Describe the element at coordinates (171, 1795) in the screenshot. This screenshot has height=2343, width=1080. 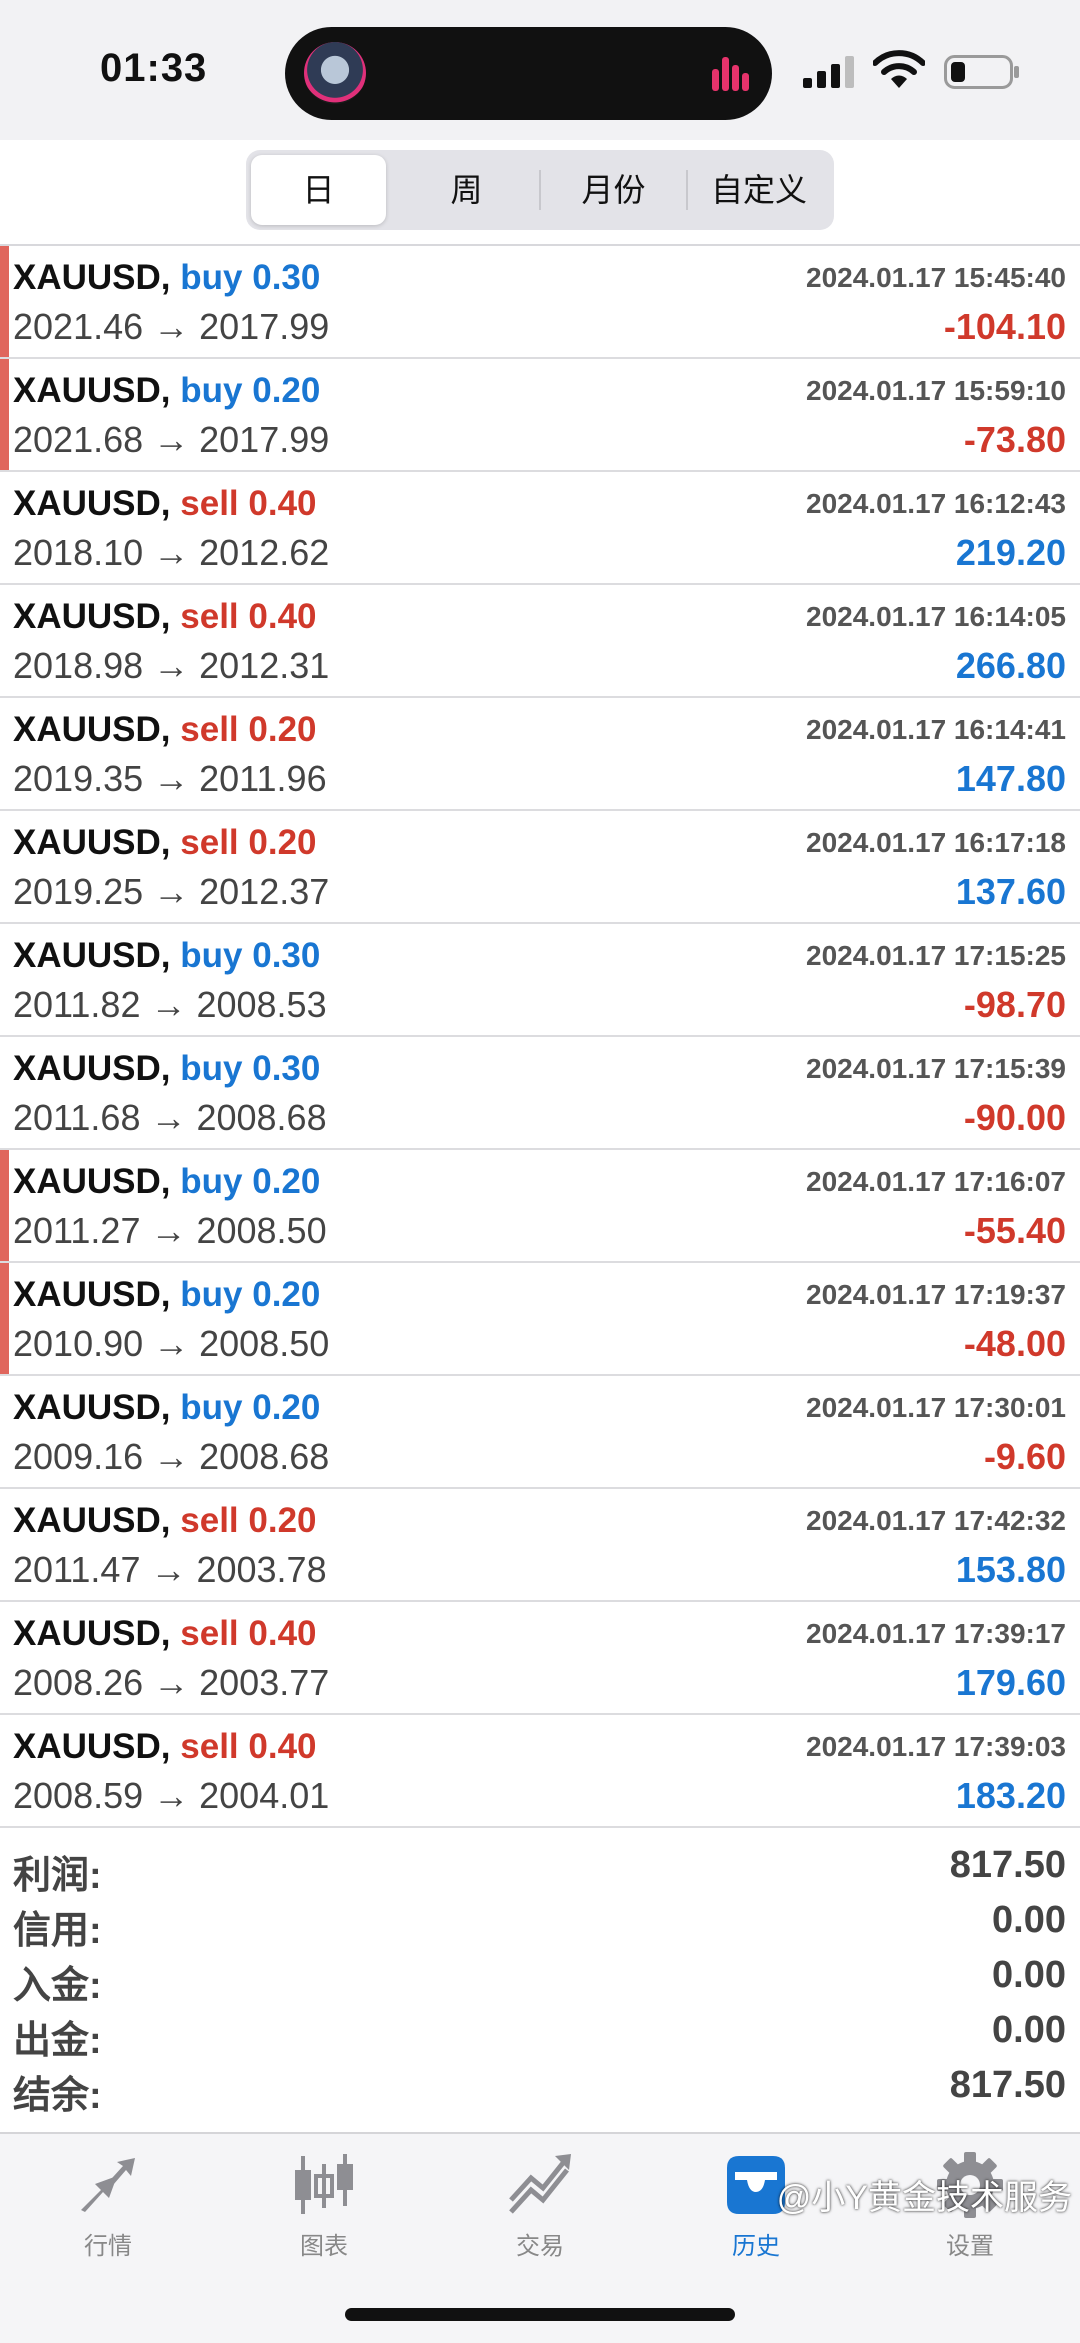
I see `trade-prices: 2008.59 → 2004.01` at that location.